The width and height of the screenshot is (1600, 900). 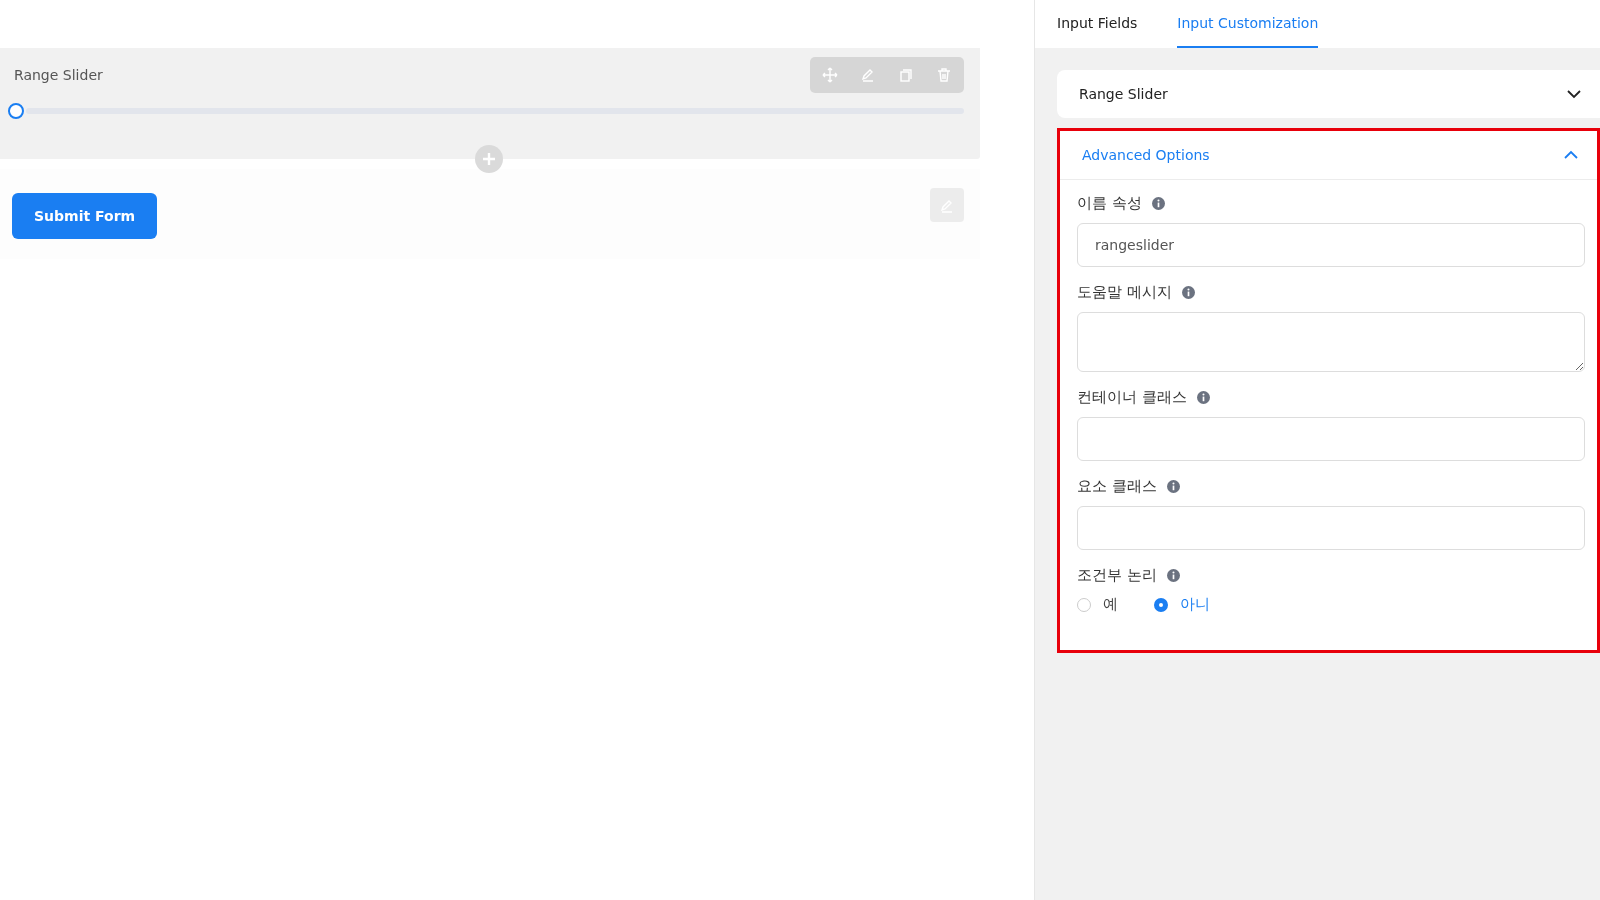 I want to click on field-label: Range Slider, so click(x=58, y=75).